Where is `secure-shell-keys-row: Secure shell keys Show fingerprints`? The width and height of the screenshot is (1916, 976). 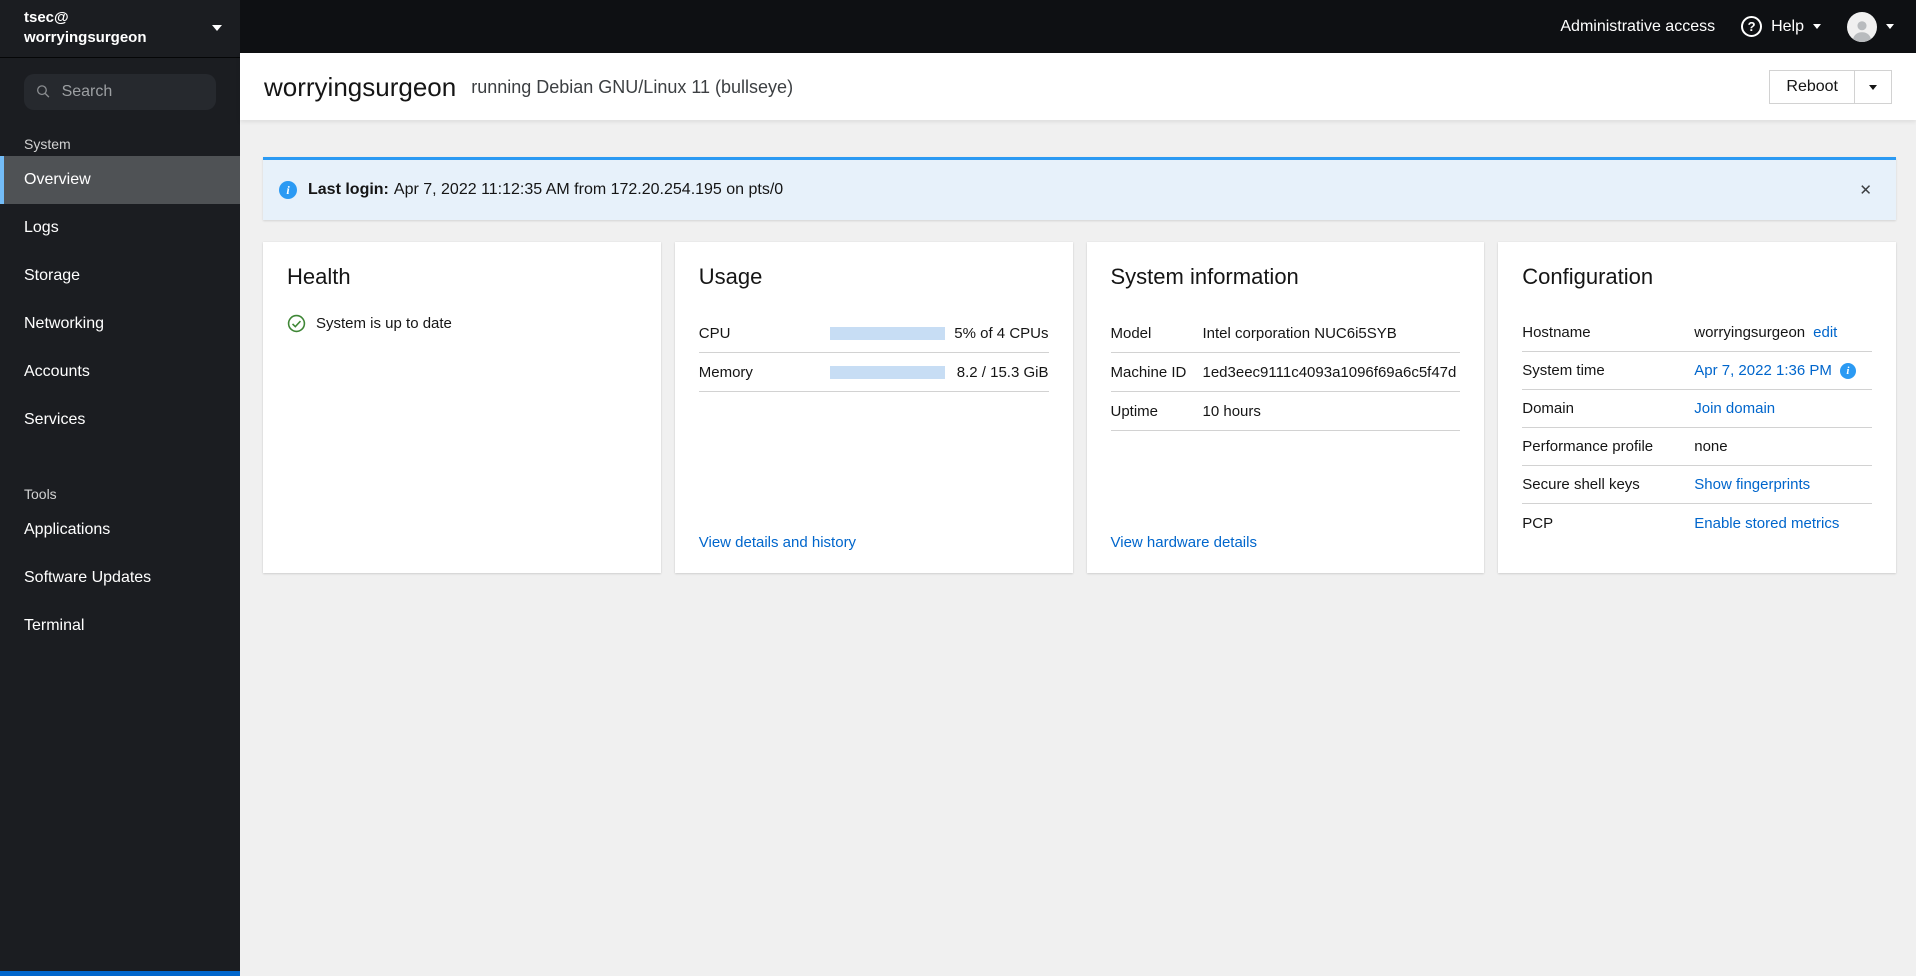
secure-shell-keys-row: Secure shell keys Show fingerprints is located at coordinates (1697, 485).